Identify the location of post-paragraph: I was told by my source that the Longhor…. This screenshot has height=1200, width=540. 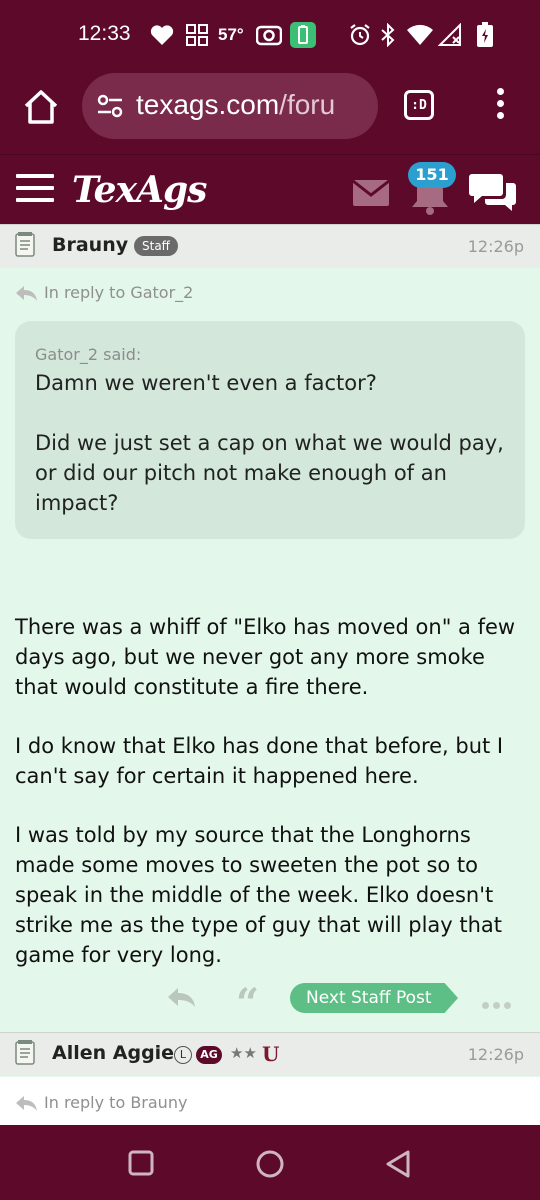
(259, 895).